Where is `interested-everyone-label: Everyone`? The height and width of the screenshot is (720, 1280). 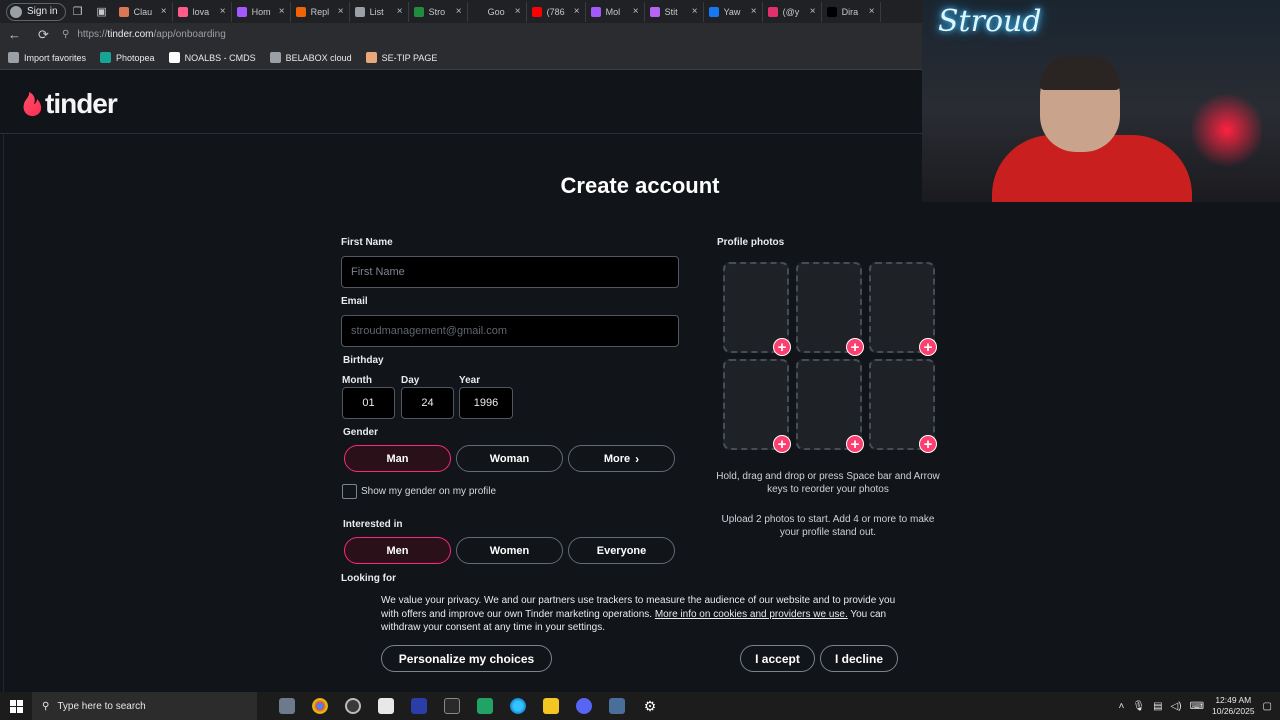 interested-everyone-label: Everyone is located at coordinates (621, 550).